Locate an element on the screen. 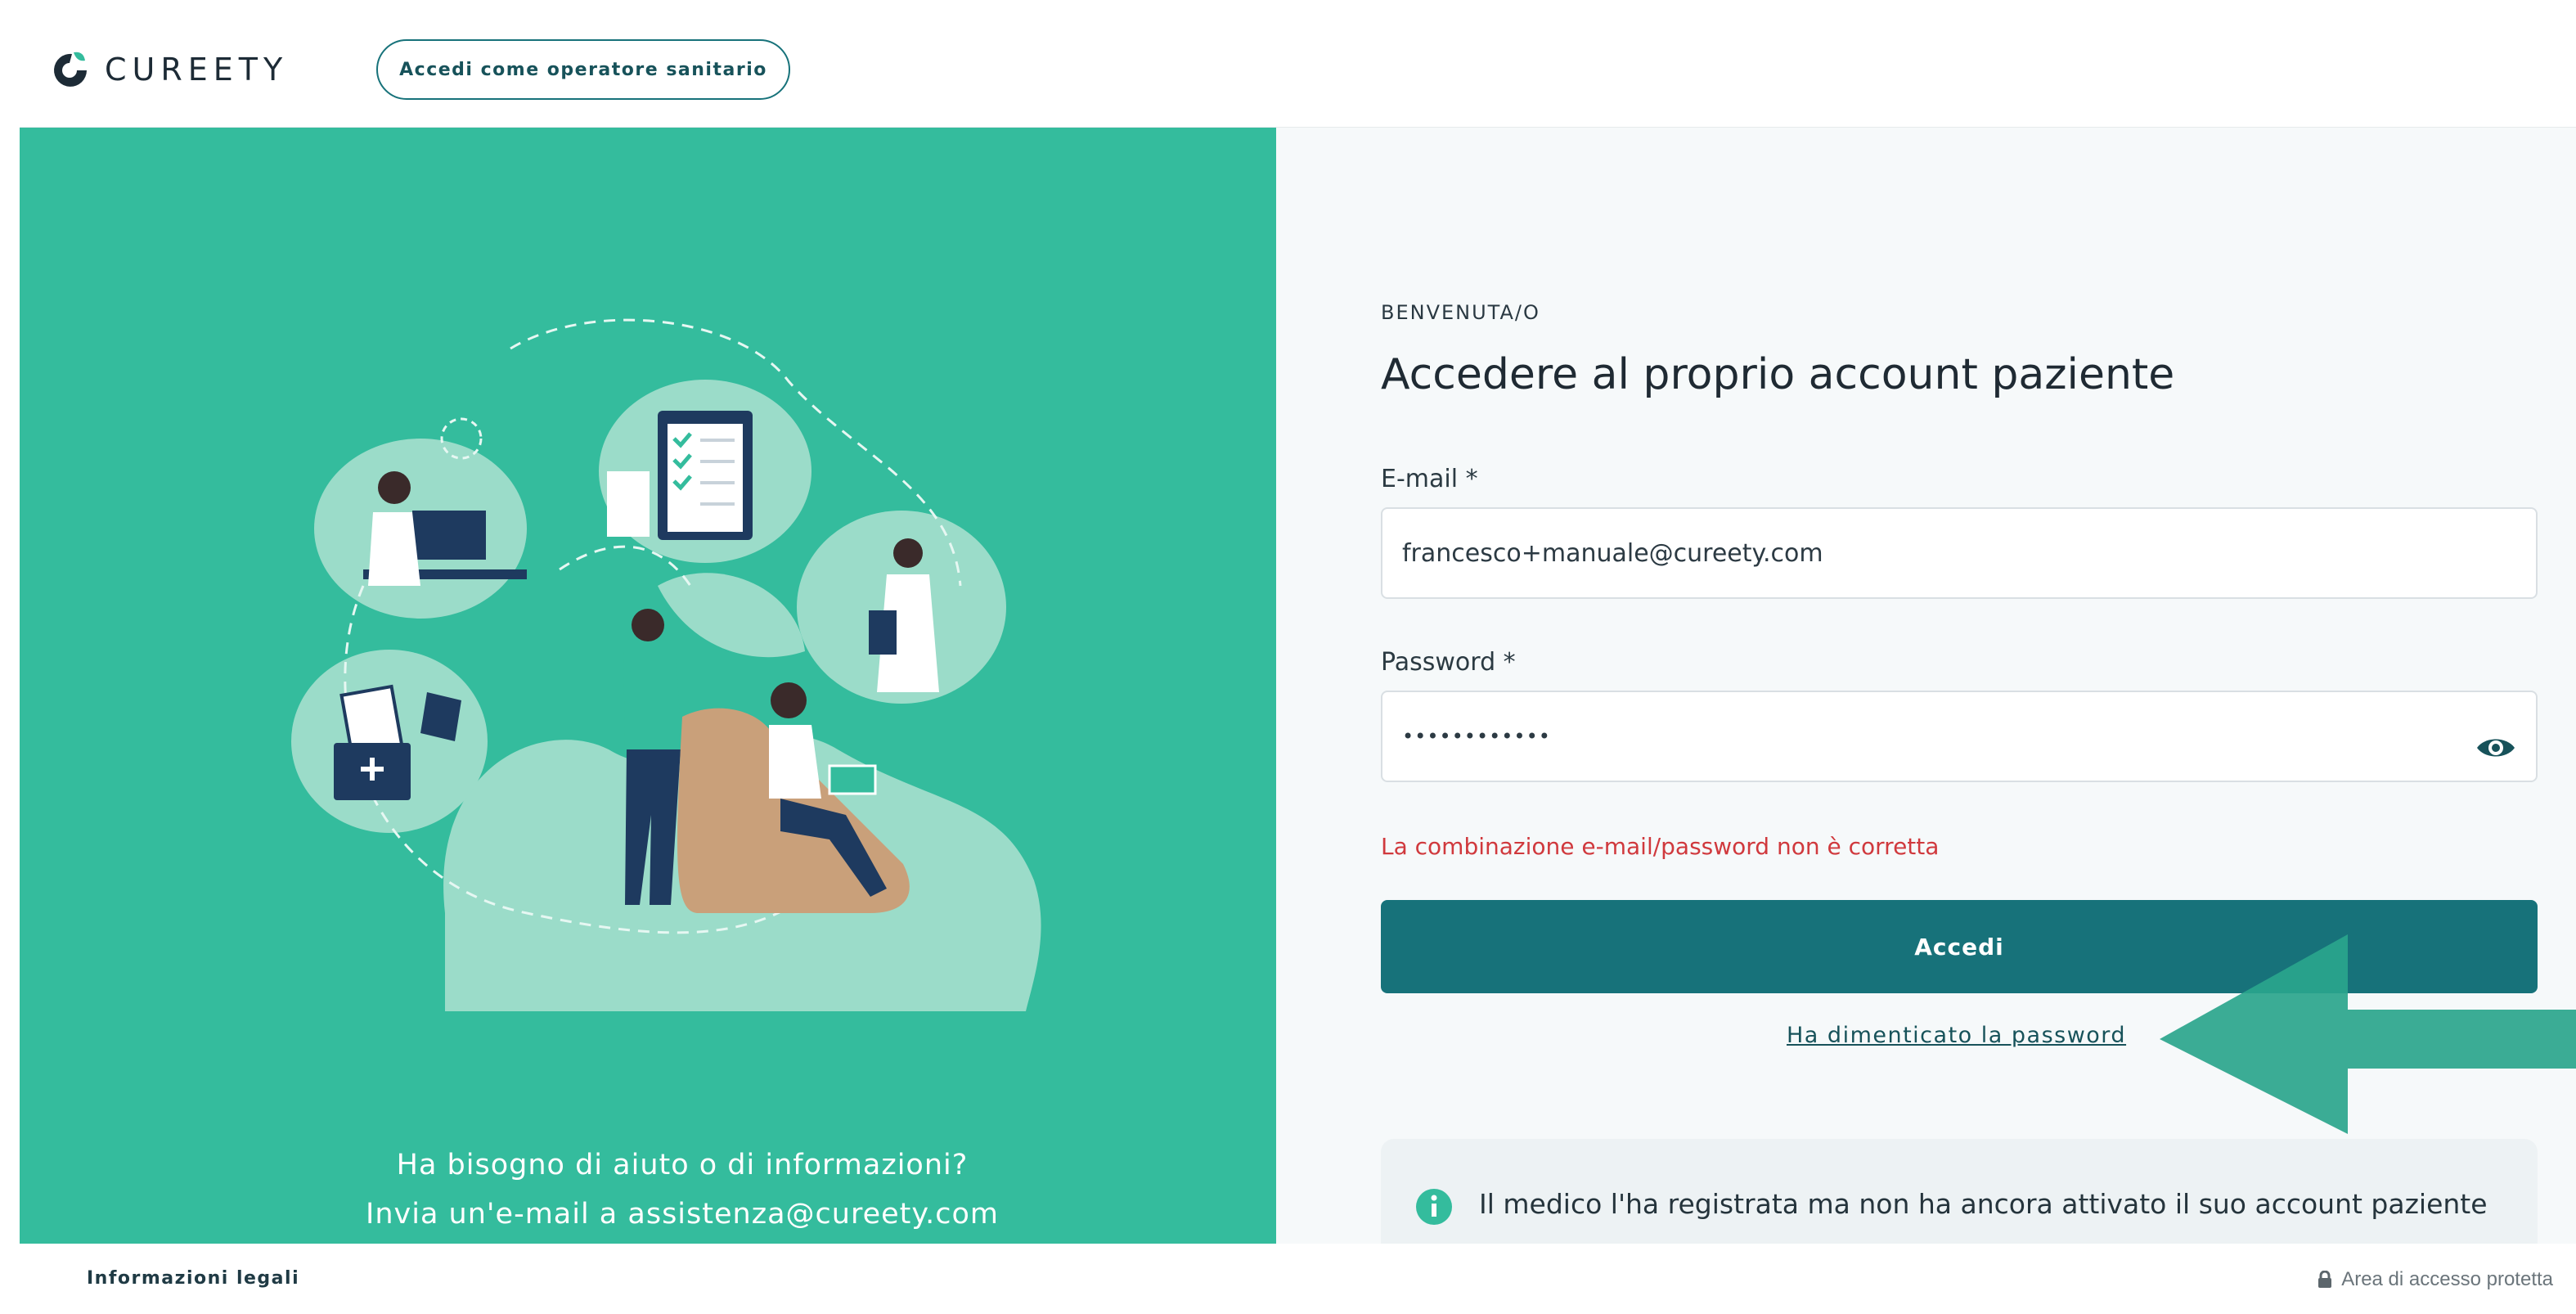 The height and width of the screenshot is (1314, 2576). brand-logo: CUREETY is located at coordinates (168, 70).